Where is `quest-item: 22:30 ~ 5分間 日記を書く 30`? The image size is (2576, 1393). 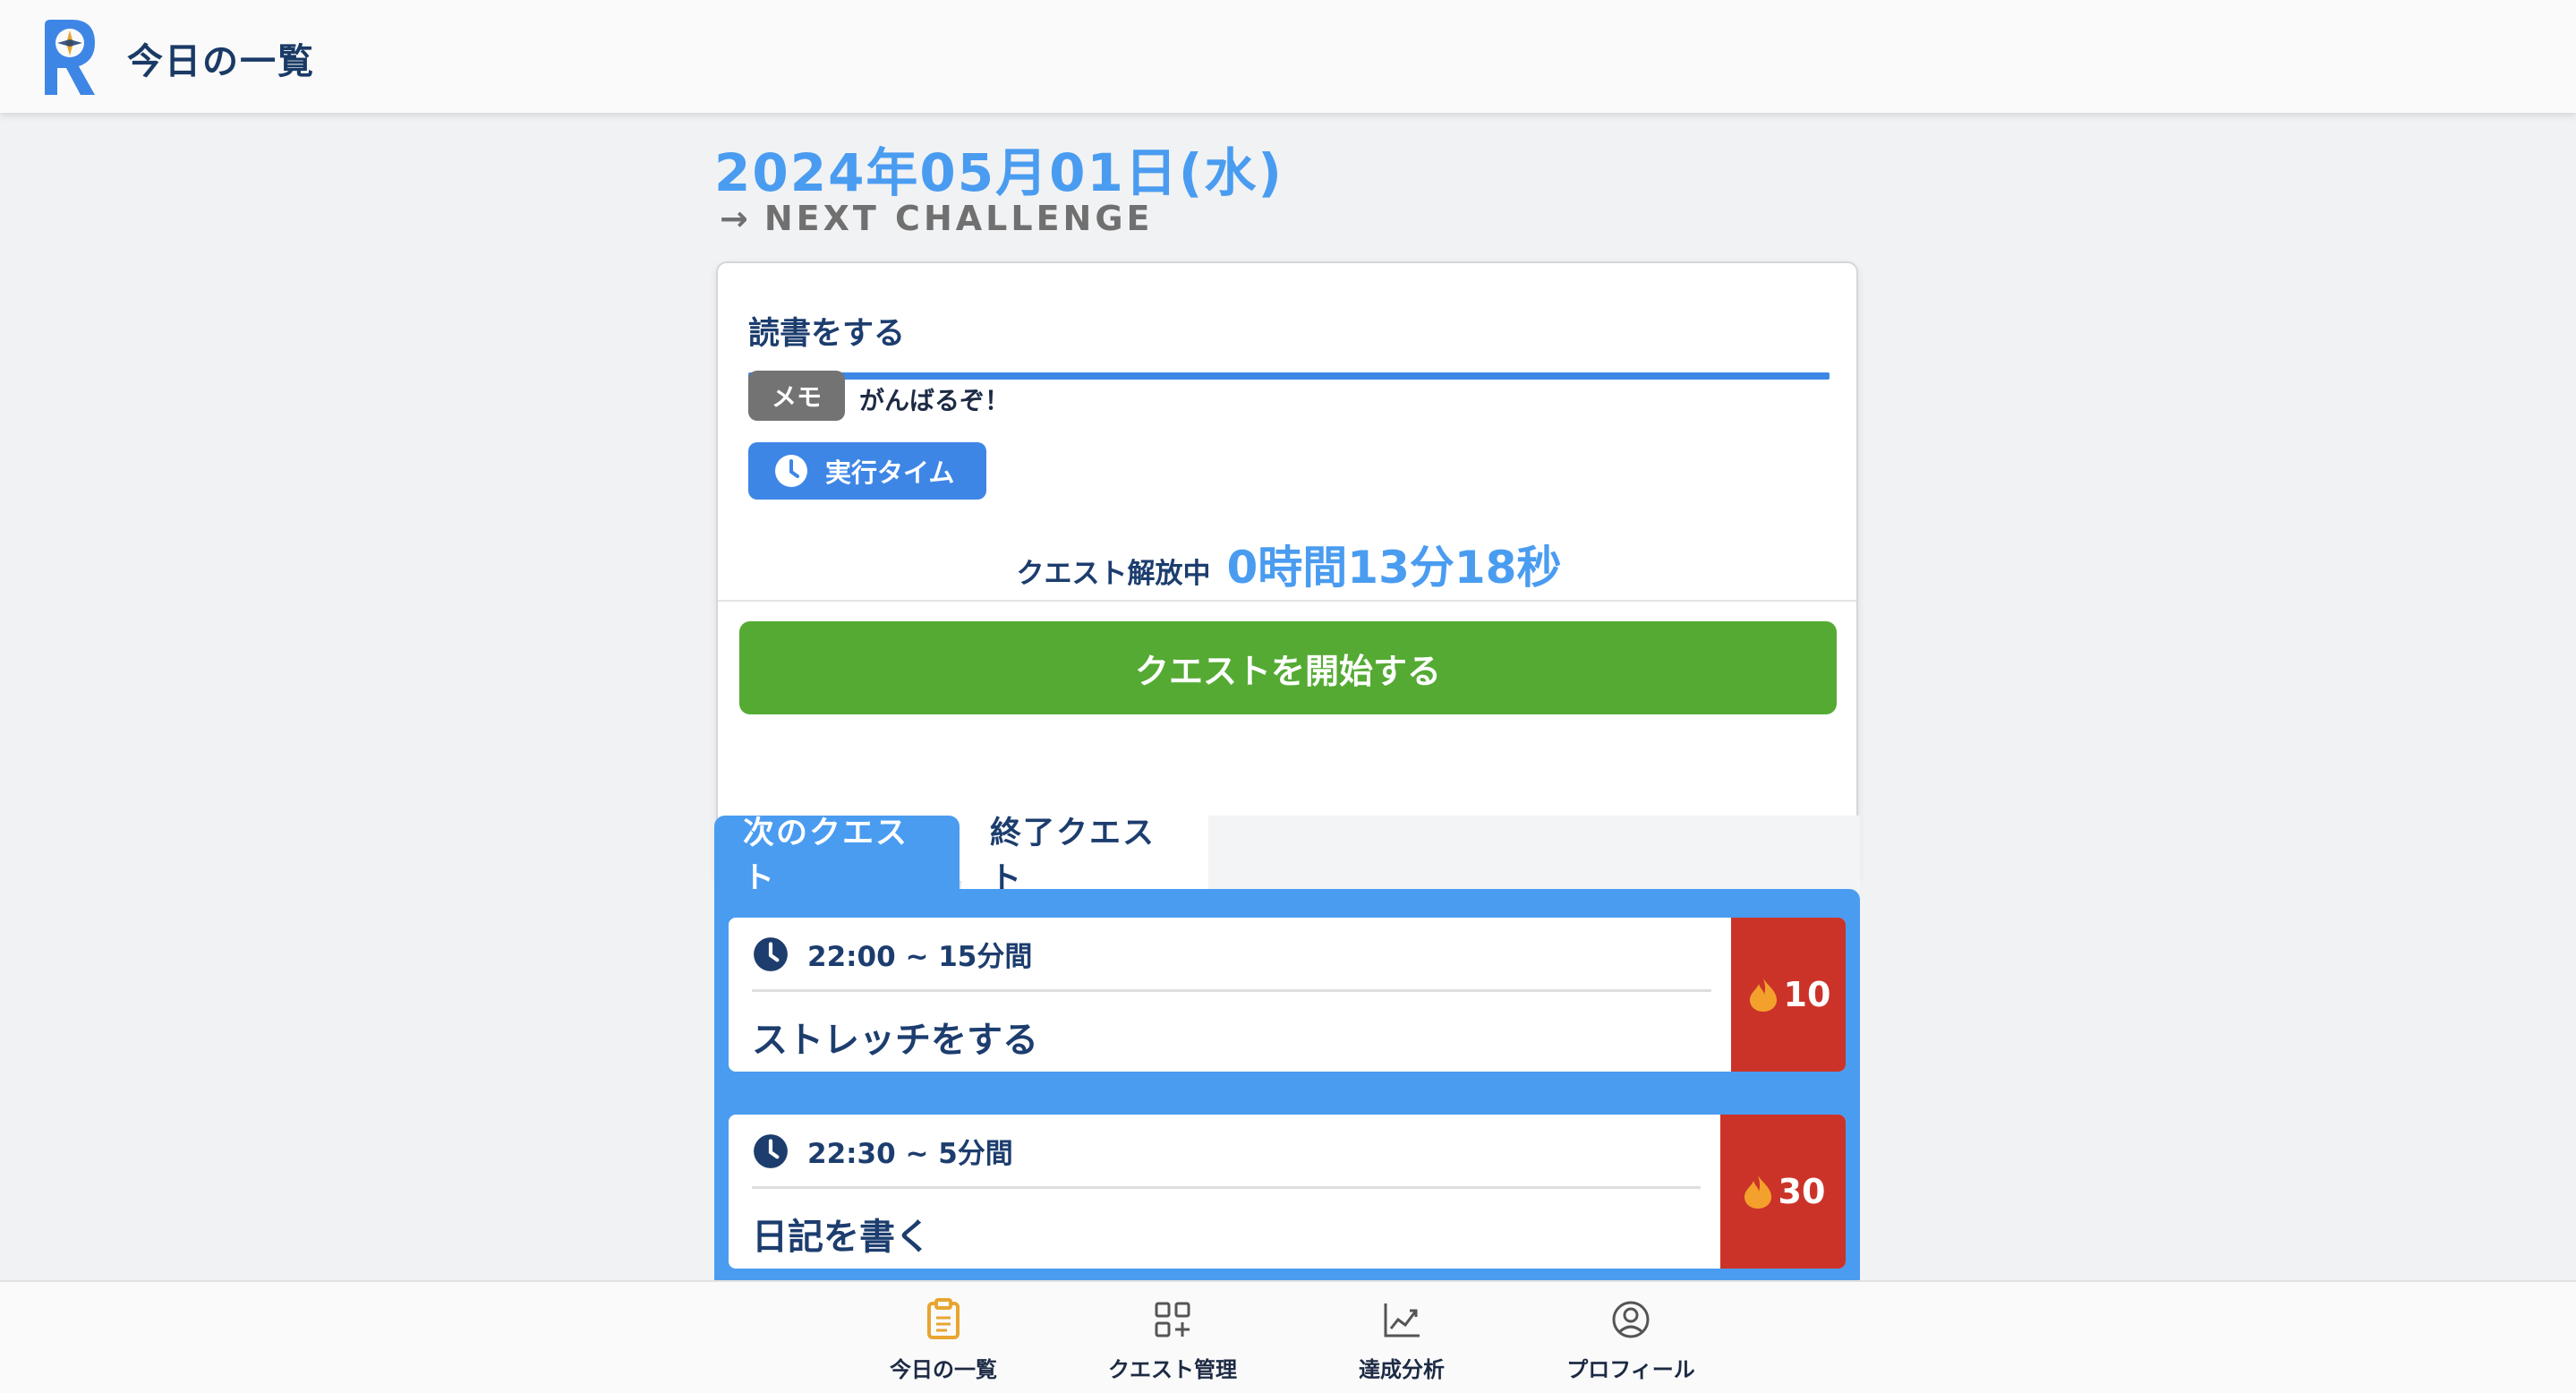 quest-item: 22:30 ~ 5分間 日記を書く 30 is located at coordinates (1287, 1192).